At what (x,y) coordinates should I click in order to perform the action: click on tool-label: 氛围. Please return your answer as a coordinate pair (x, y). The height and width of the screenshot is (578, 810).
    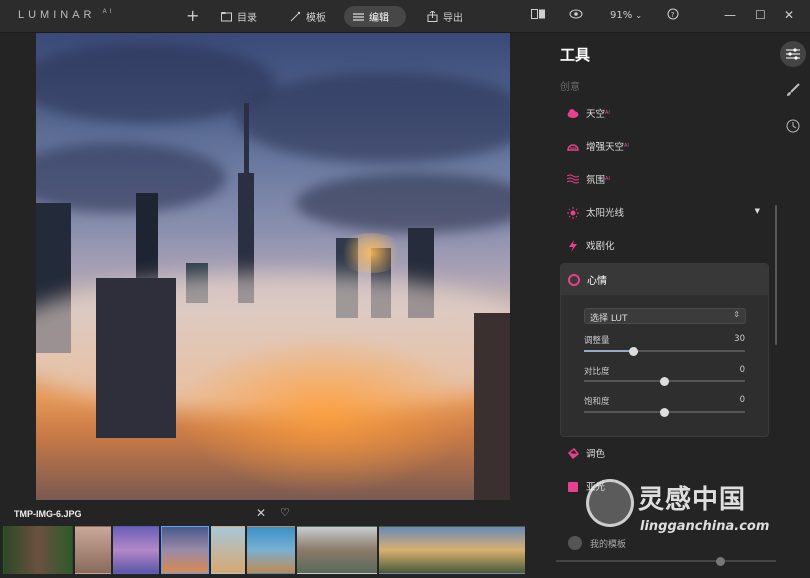
    Looking at the image, I should click on (596, 180).